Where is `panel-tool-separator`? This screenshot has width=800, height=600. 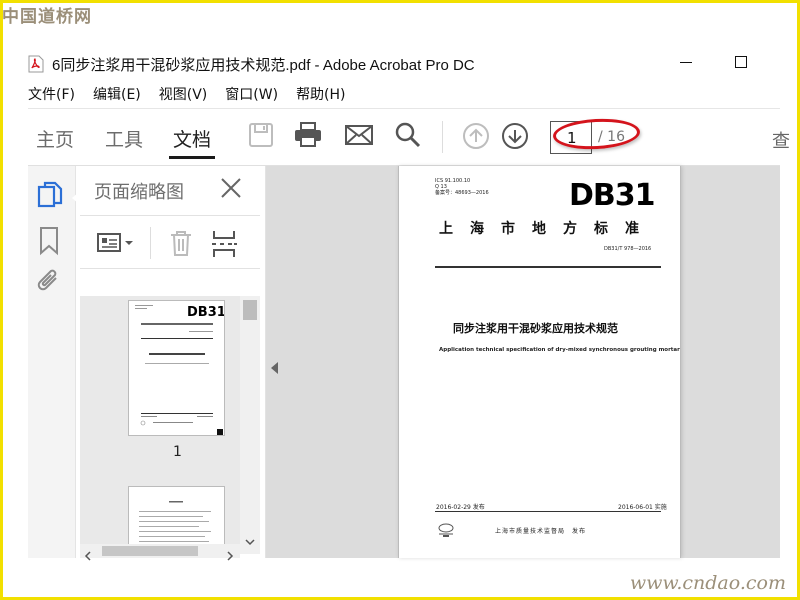 panel-tool-separator is located at coordinates (150, 243).